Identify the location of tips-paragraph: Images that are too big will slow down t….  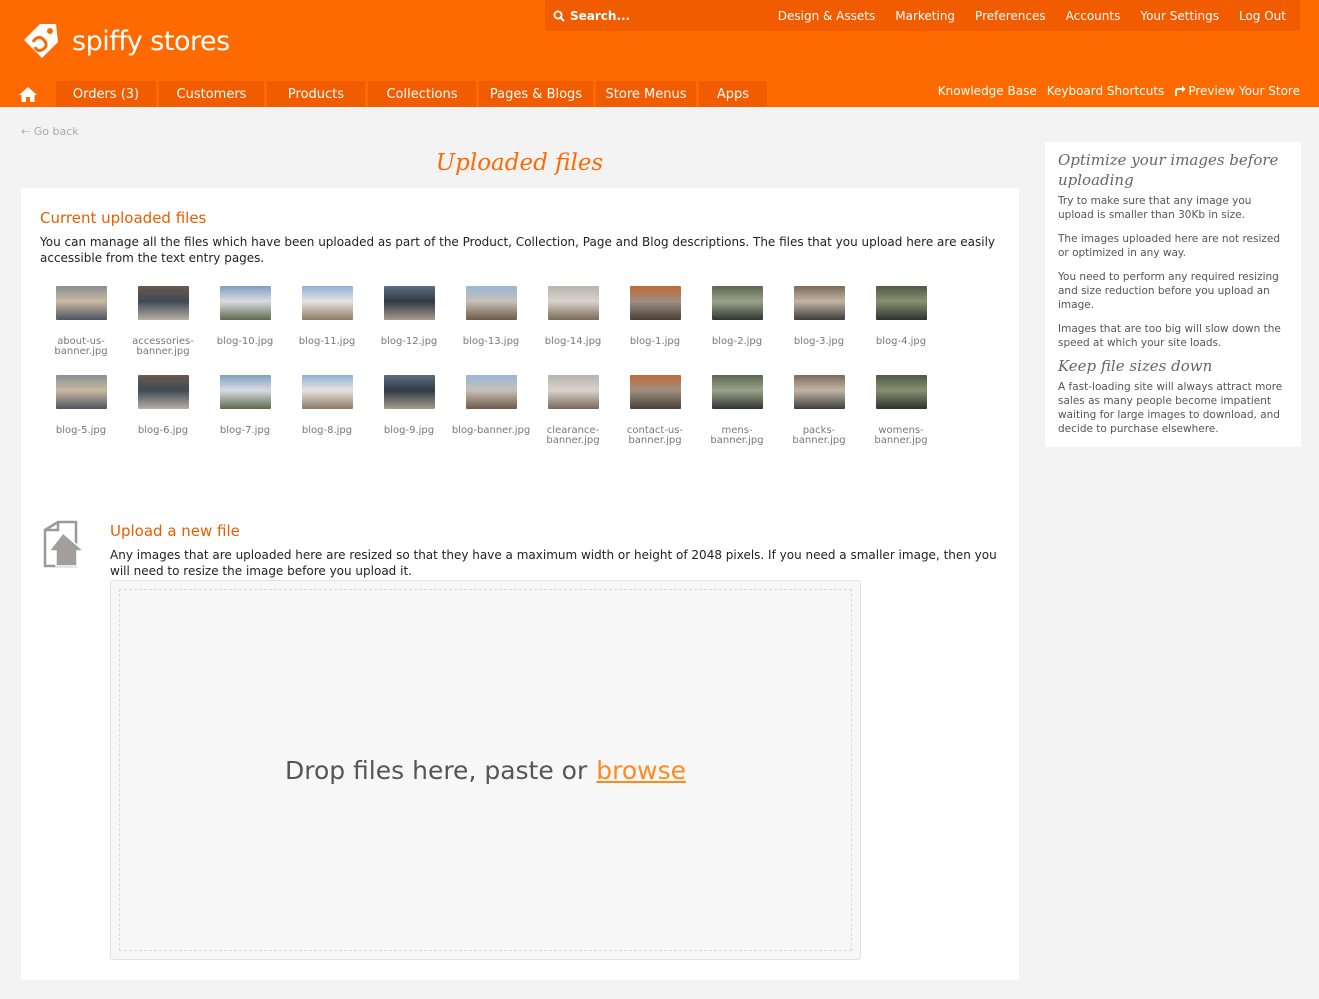
(1169, 336).